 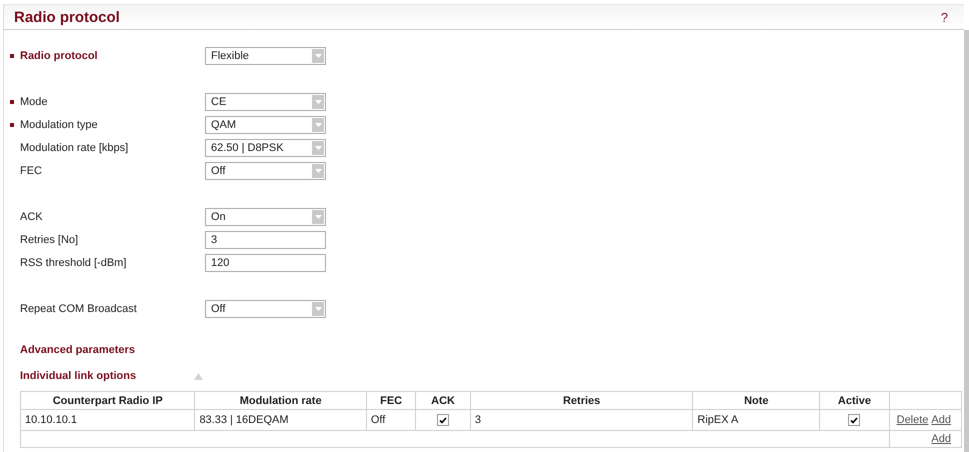 I want to click on field-label: FEC, so click(x=31, y=170).